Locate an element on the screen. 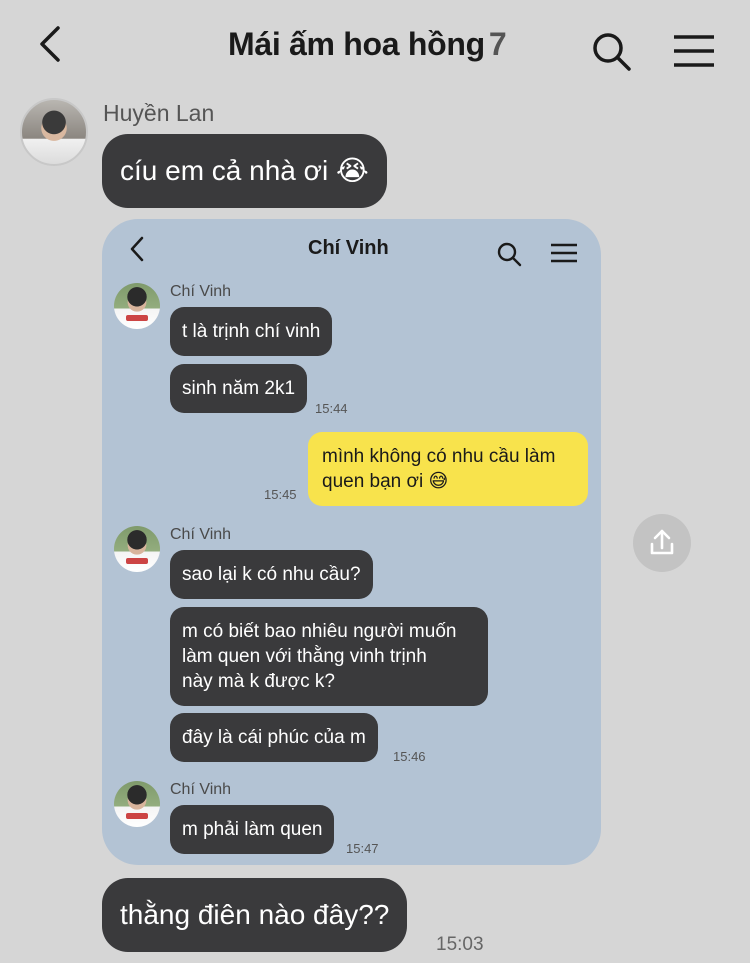 The height and width of the screenshot is (963, 750). message-bubble: sinh năm 2k1 is located at coordinates (239, 388).